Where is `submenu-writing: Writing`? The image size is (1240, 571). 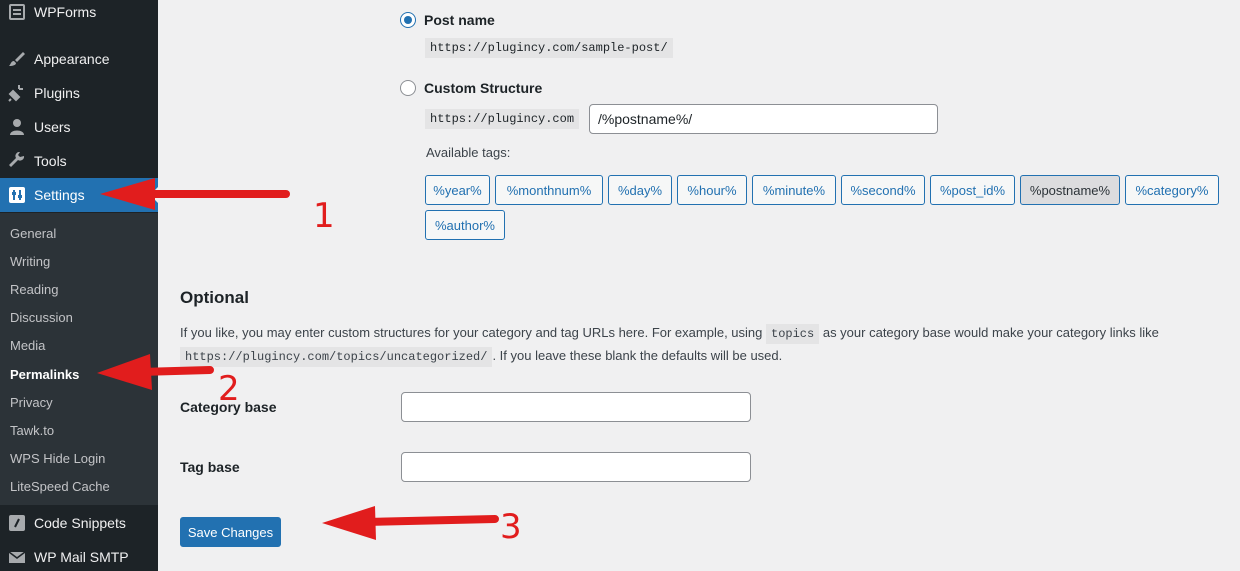 submenu-writing: Writing is located at coordinates (30, 261).